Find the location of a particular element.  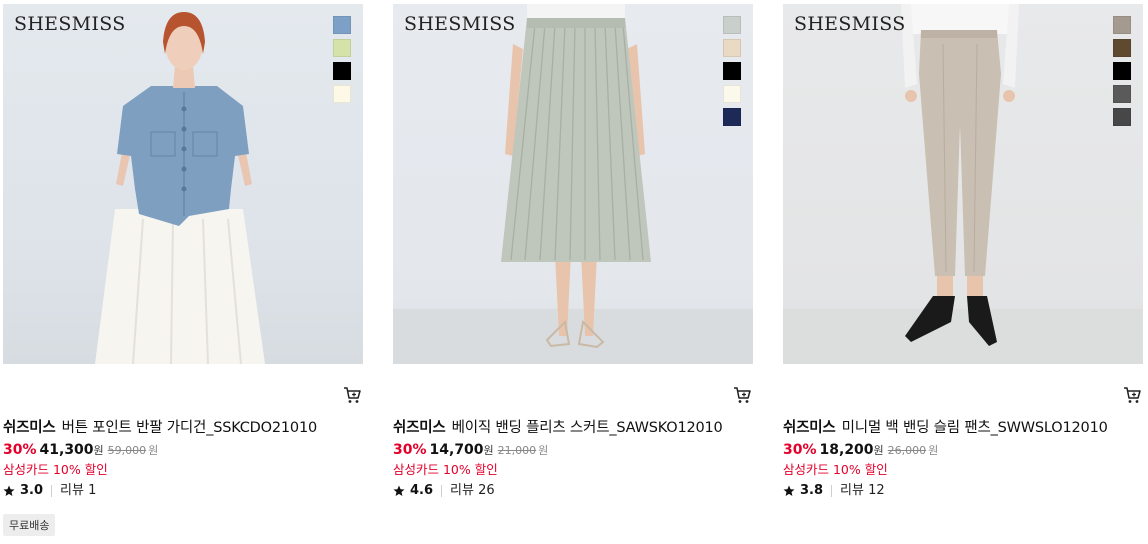

sale-price: 14,700 is located at coordinates (456, 450).